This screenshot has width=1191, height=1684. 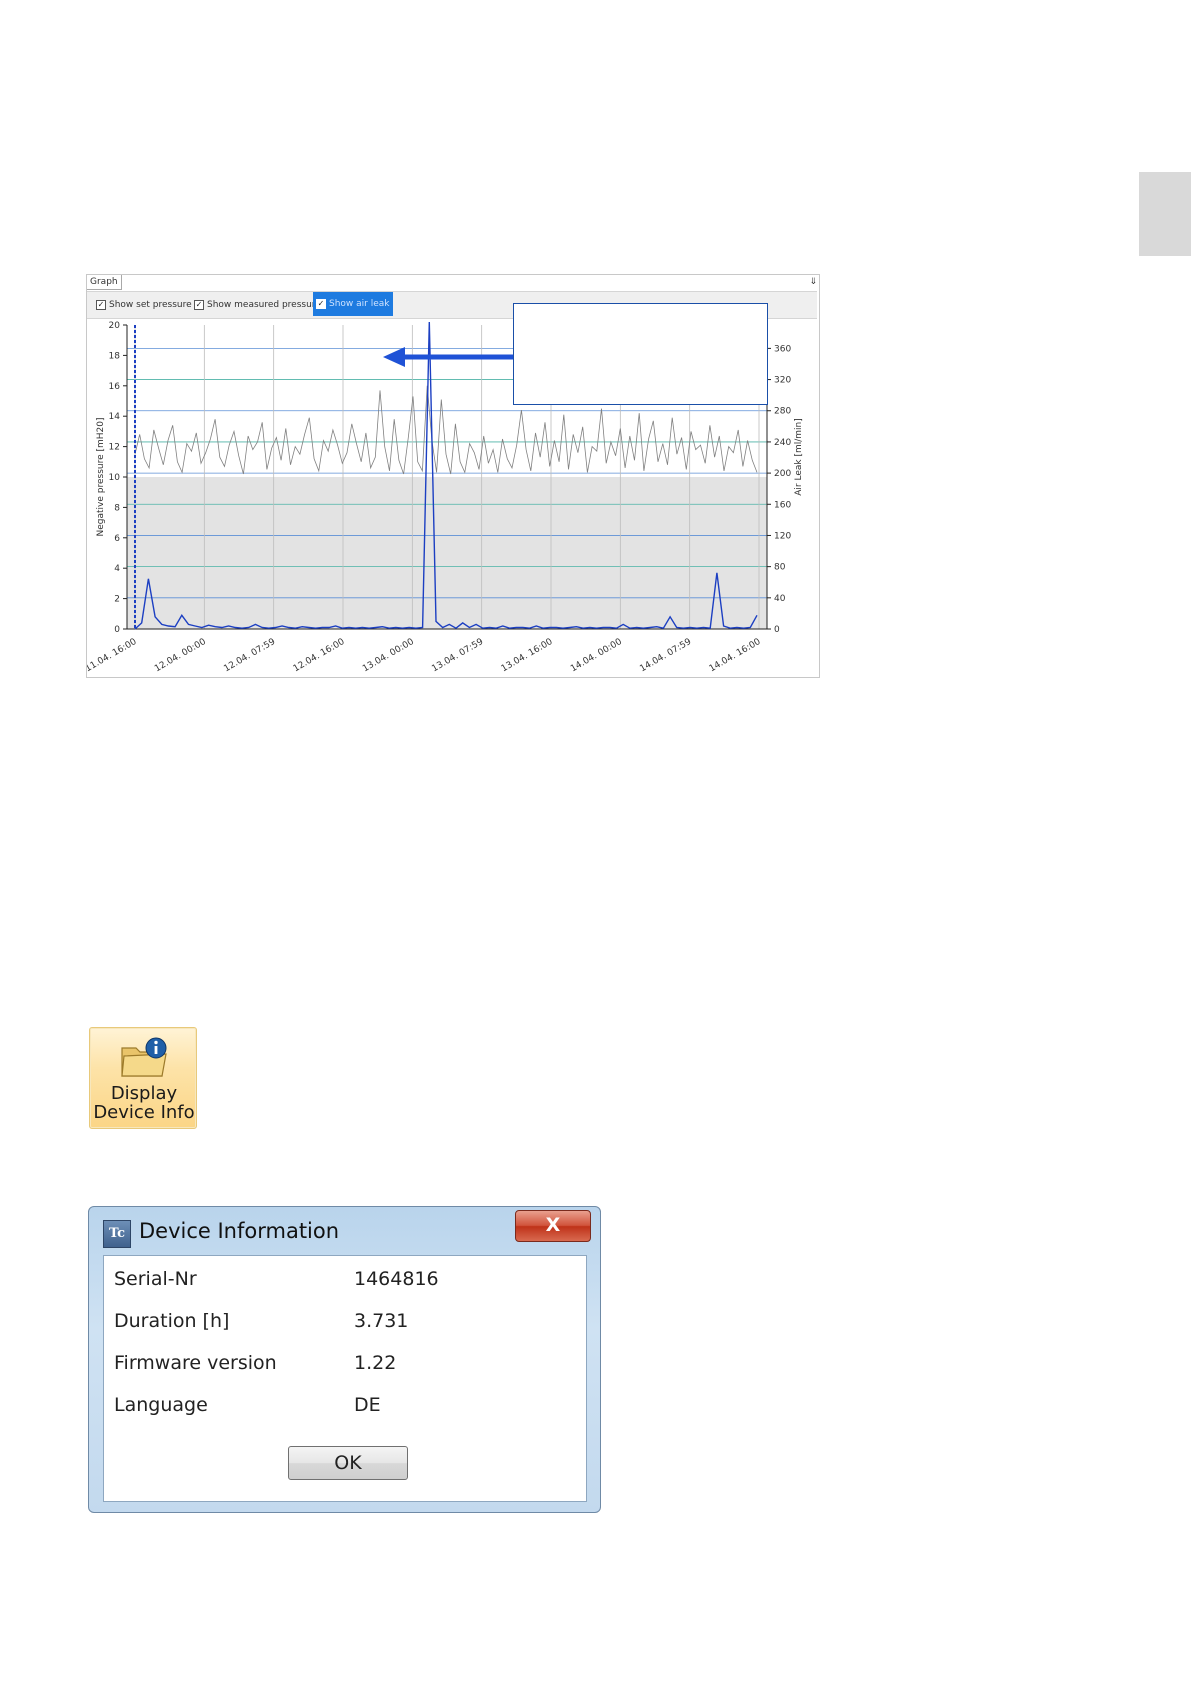 What do you see at coordinates (447, 553) in the screenshot?
I see `set-pressure-area` at bounding box center [447, 553].